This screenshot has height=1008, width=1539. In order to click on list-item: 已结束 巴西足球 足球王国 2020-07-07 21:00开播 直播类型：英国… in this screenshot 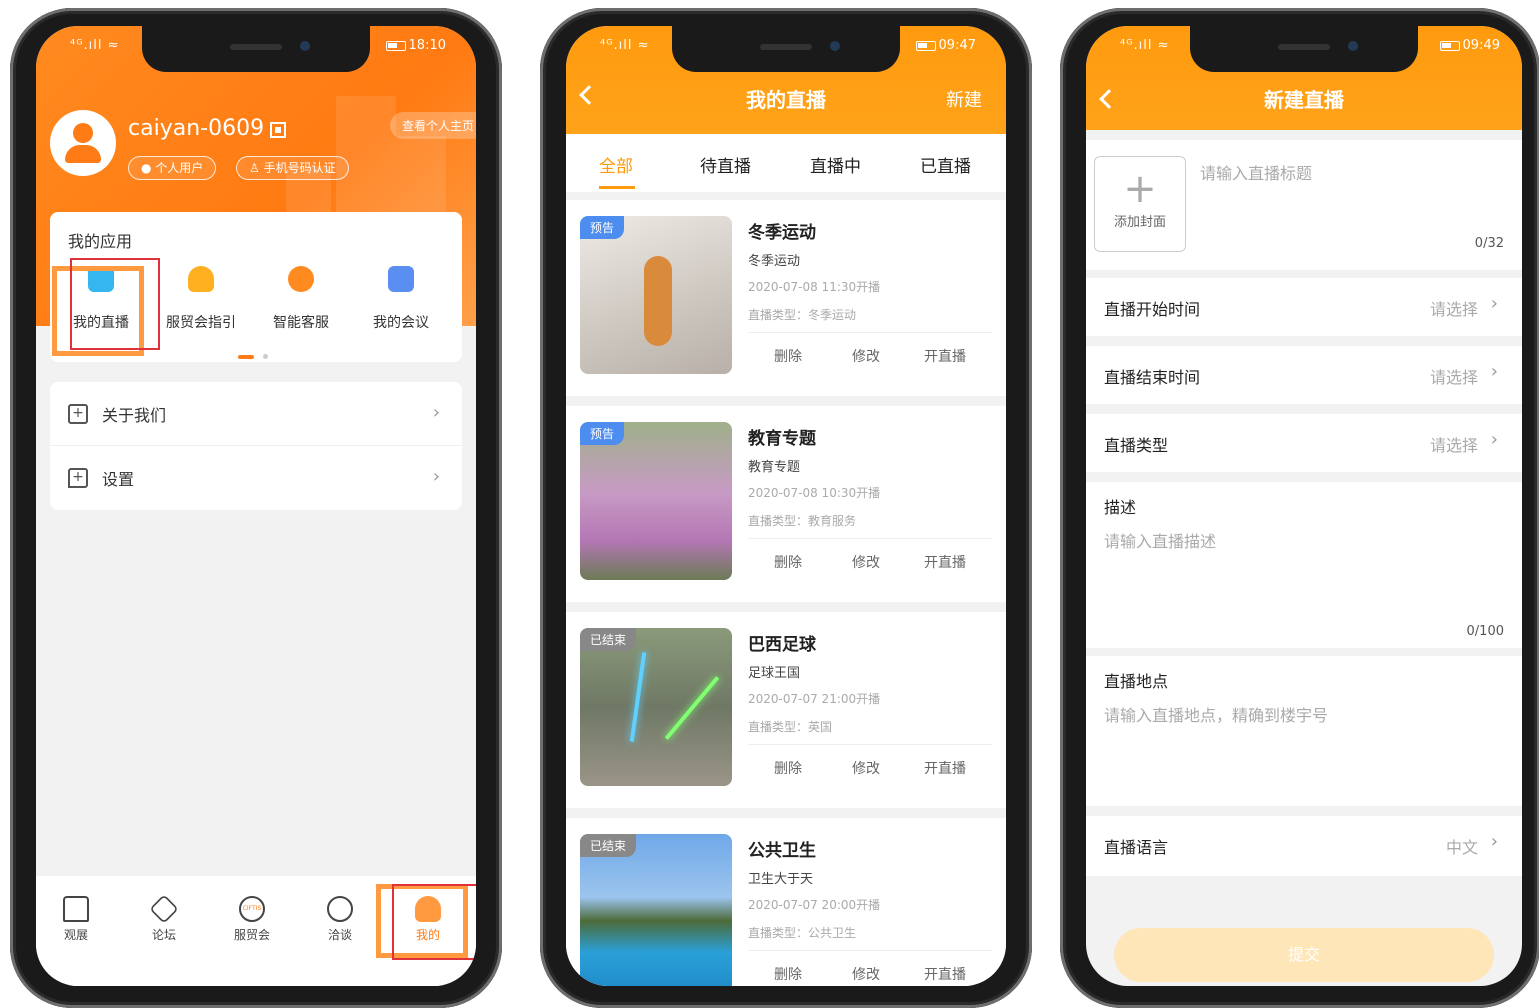, I will do `click(786, 710)`.